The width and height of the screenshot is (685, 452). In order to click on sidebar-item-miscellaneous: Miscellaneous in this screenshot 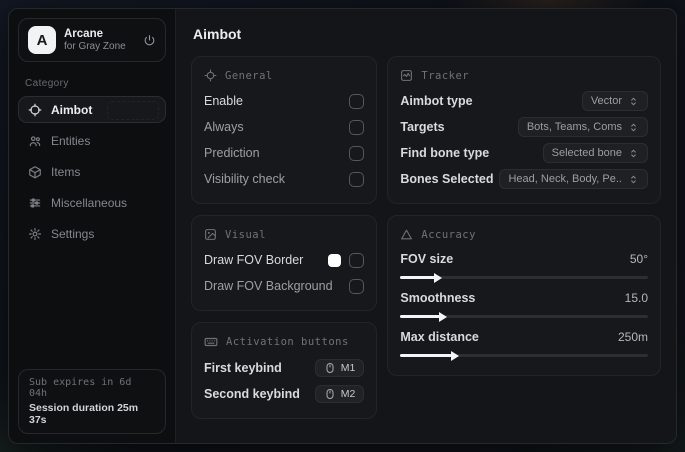, I will do `click(92, 202)`.